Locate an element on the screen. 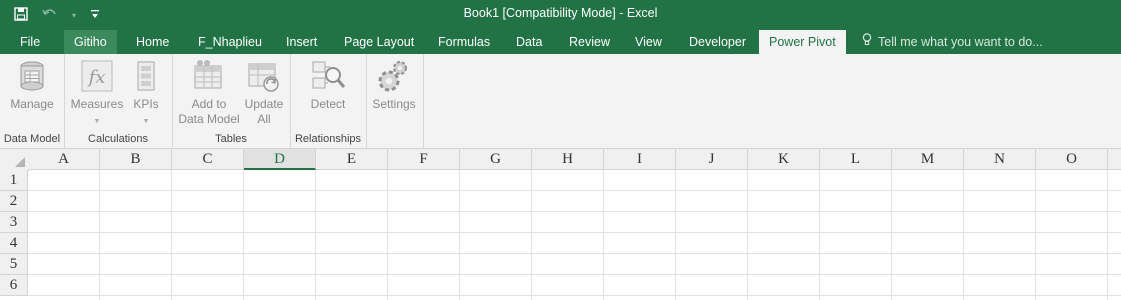  settings-label: Settings is located at coordinates (394, 104).